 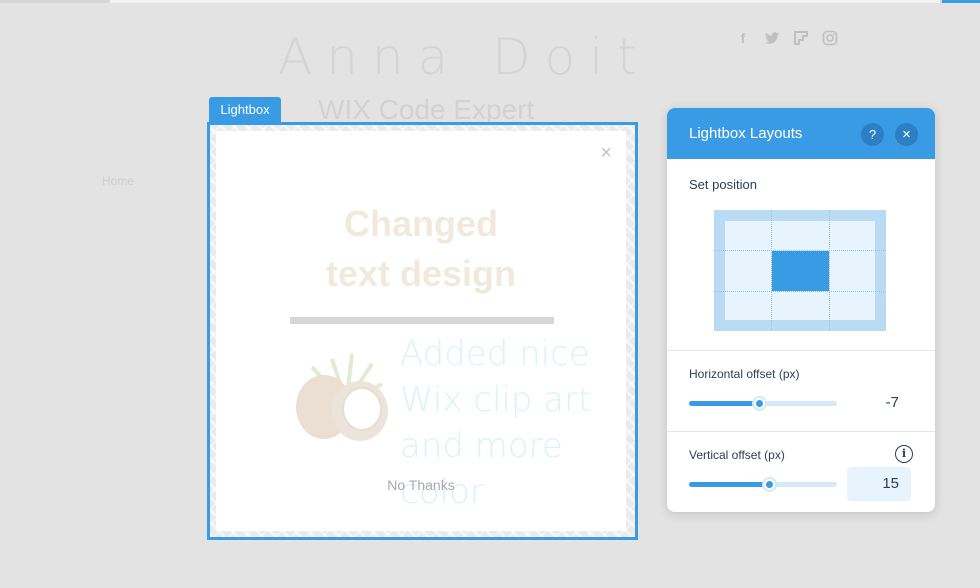 What do you see at coordinates (421, 249) in the screenshot?
I see `lightbox-heading: Changed text design` at bounding box center [421, 249].